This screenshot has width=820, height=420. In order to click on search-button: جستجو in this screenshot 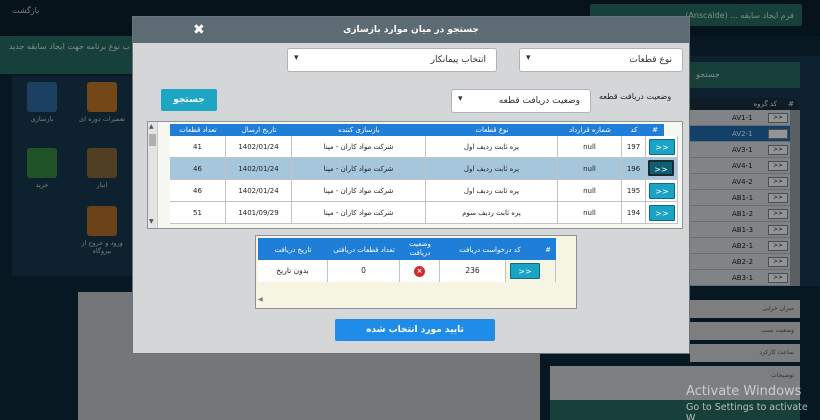, I will do `click(189, 100)`.